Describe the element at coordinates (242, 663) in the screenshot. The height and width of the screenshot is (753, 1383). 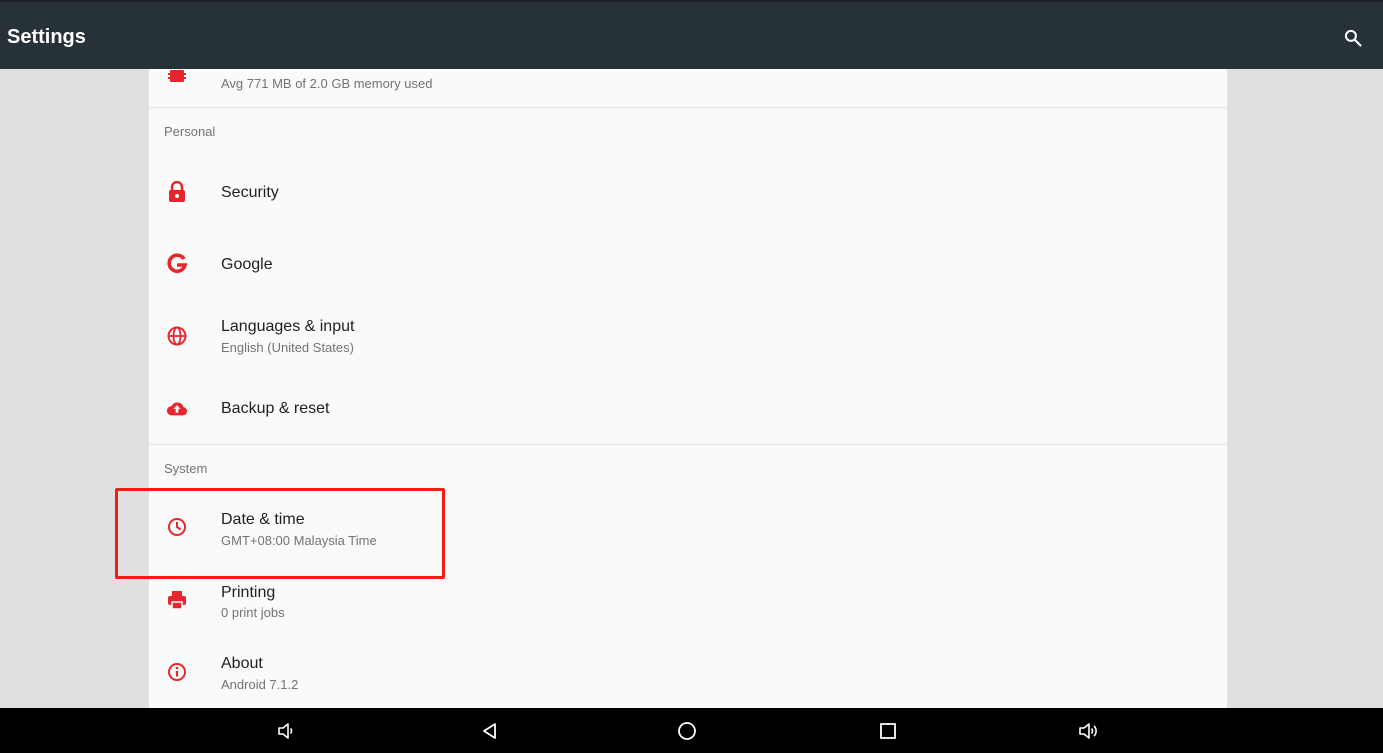
I see `list-item-label: About` at that location.